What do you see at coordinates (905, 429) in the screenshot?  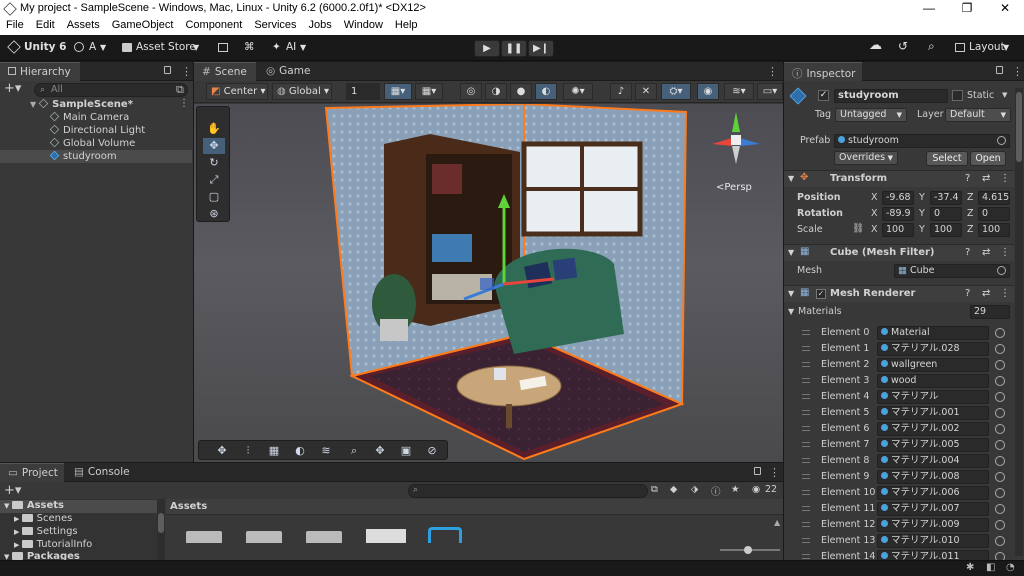 I see `material-element-row: Element 6 マテリアル.002` at bounding box center [905, 429].